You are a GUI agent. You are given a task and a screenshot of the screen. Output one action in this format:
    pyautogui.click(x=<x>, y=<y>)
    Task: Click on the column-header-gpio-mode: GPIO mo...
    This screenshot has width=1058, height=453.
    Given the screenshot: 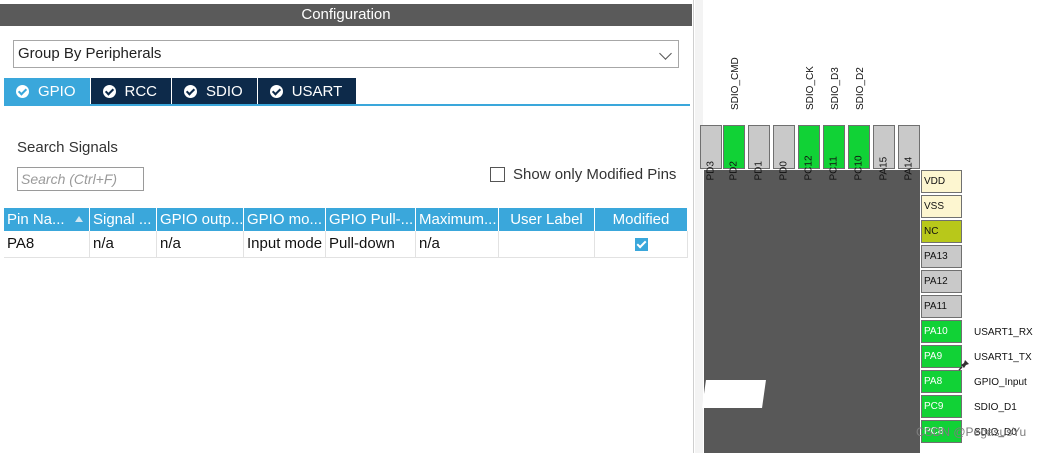 What is the action you would take?
    pyautogui.click(x=285, y=219)
    